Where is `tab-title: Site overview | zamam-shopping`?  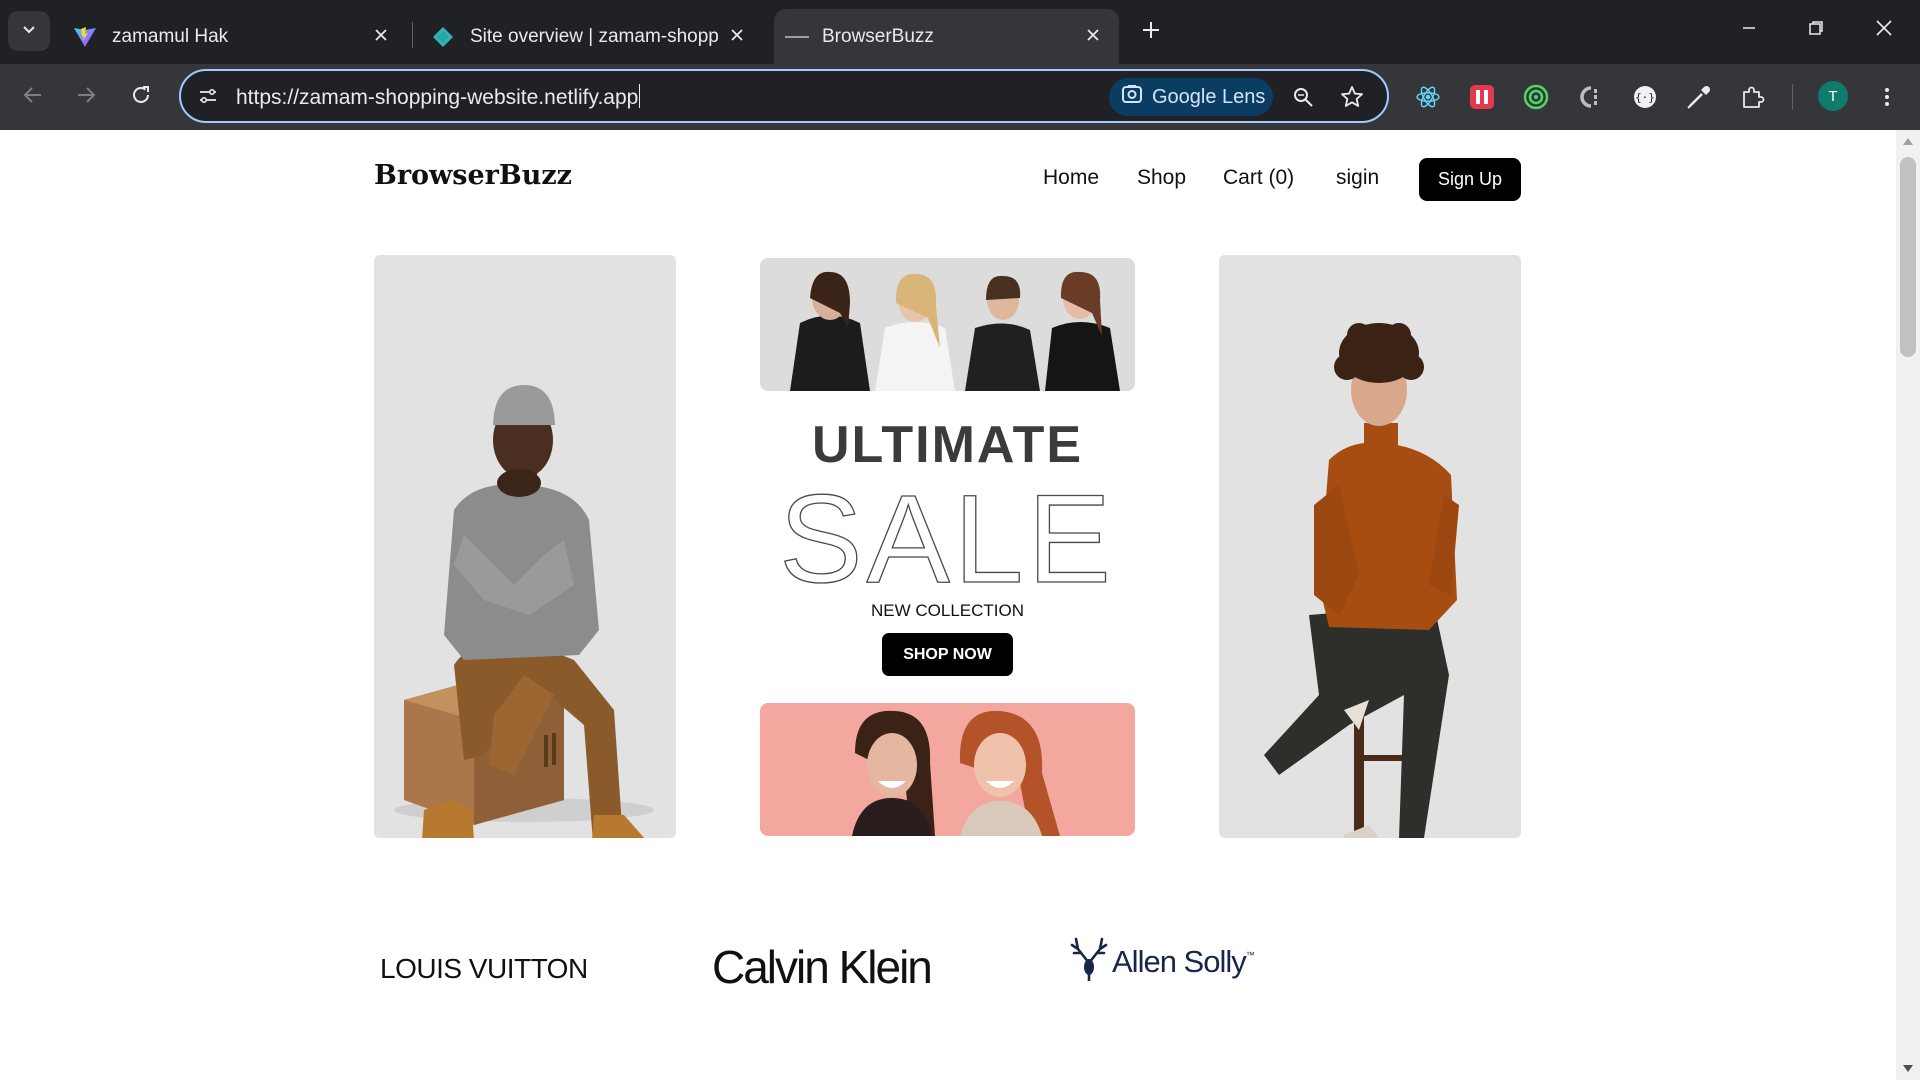 tab-title: Site overview | zamam-shopping is located at coordinates (595, 36).